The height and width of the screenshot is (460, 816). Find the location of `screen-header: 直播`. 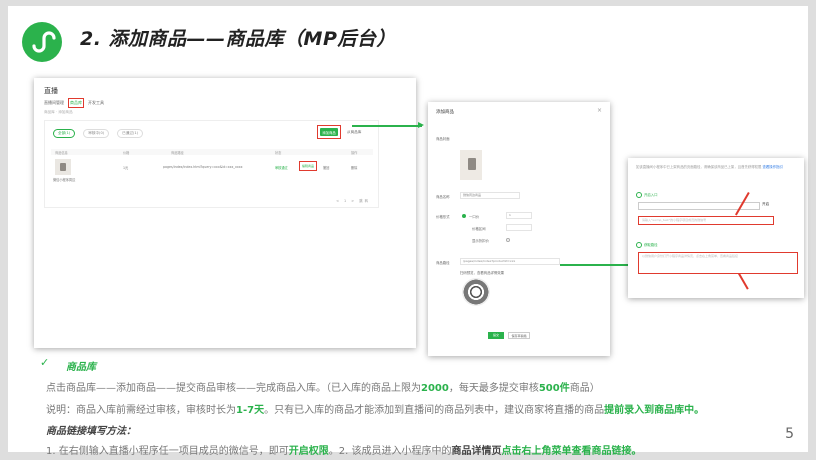

screen-header: 直播 is located at coordinates (51, 91).